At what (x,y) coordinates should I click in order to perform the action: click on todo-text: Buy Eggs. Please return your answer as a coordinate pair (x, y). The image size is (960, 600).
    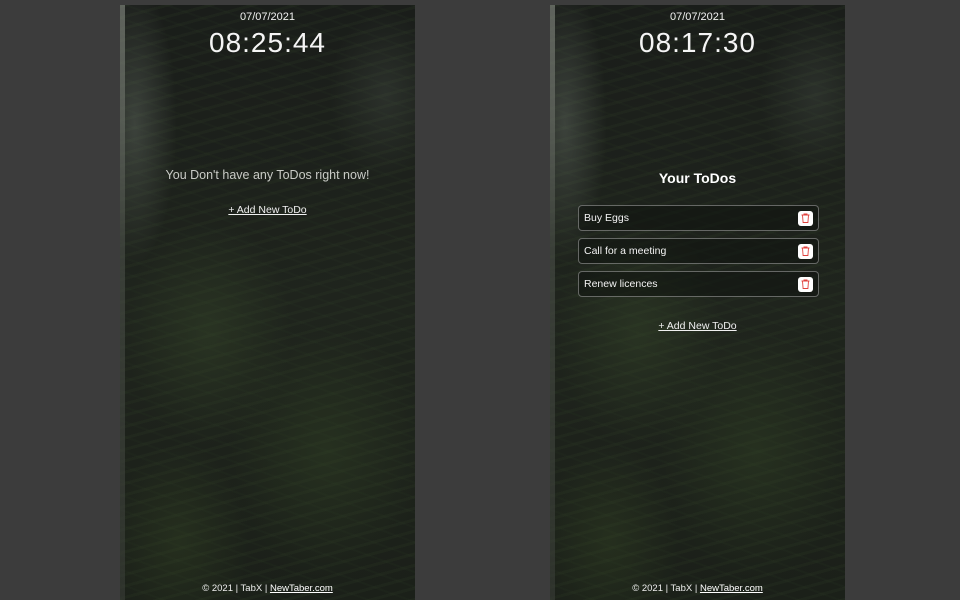
    Looking at the image, I should click on (606, 218).